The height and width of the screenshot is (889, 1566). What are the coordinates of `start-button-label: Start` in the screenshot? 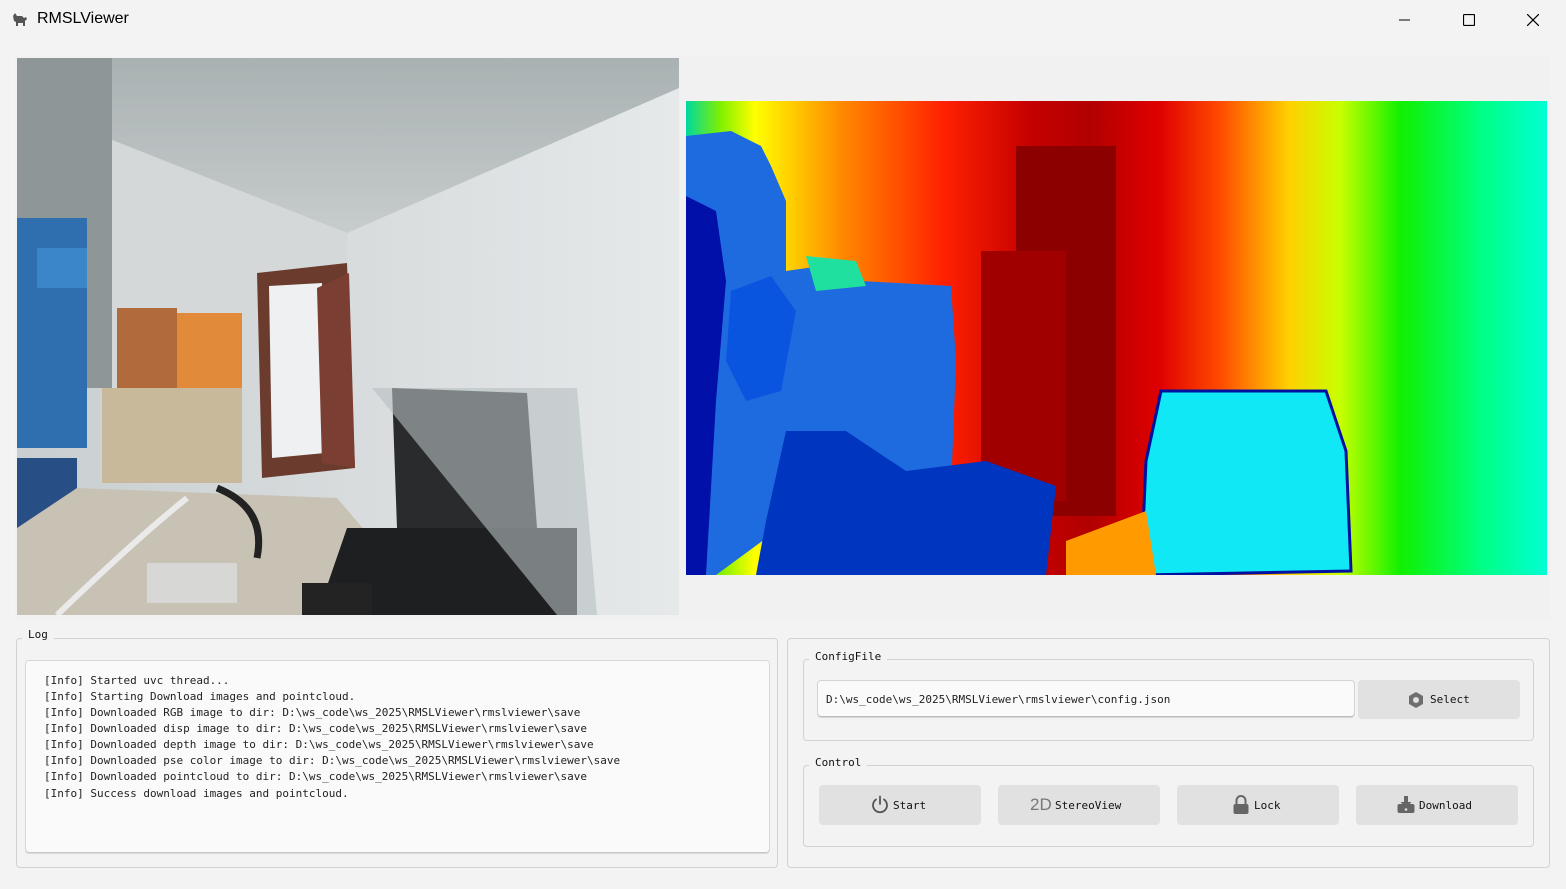 It's located at (910, 805).